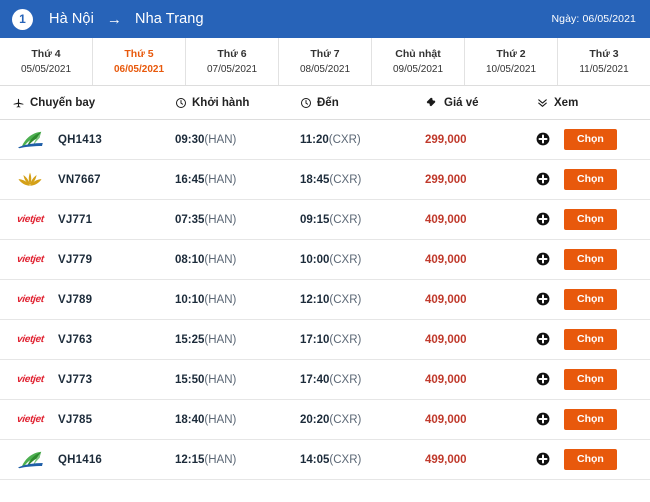 This screenshot has height=502, width=650. What do you see at coordinates (169, 19) in the screenshot?
I see `route-destination: Nha Trang` at bounding box center [169, 19].